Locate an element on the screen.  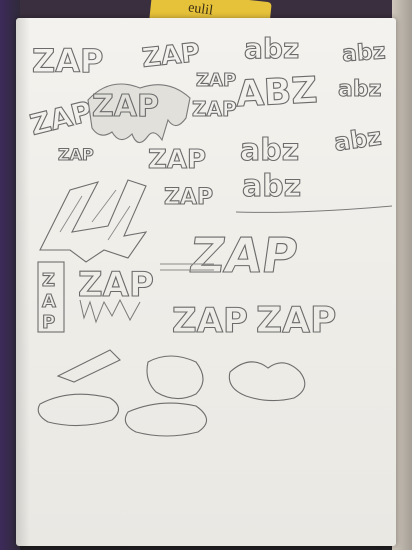
sketch-zap-6: ZAP is located at coordinates (214, 109).